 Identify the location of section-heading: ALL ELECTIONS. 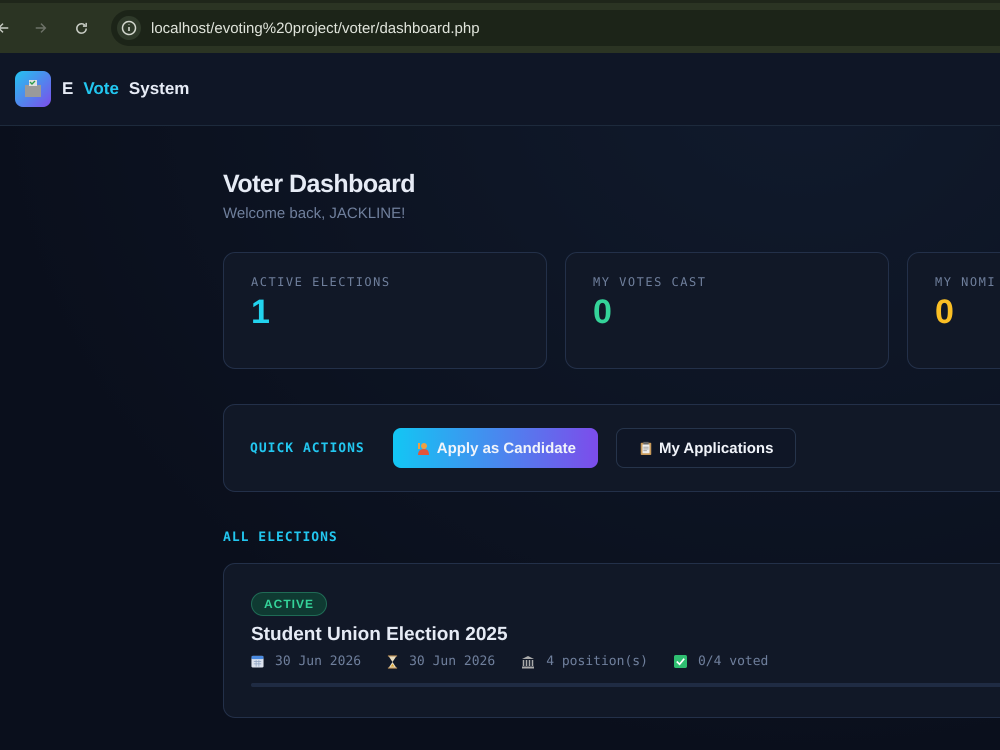
(281, 537).